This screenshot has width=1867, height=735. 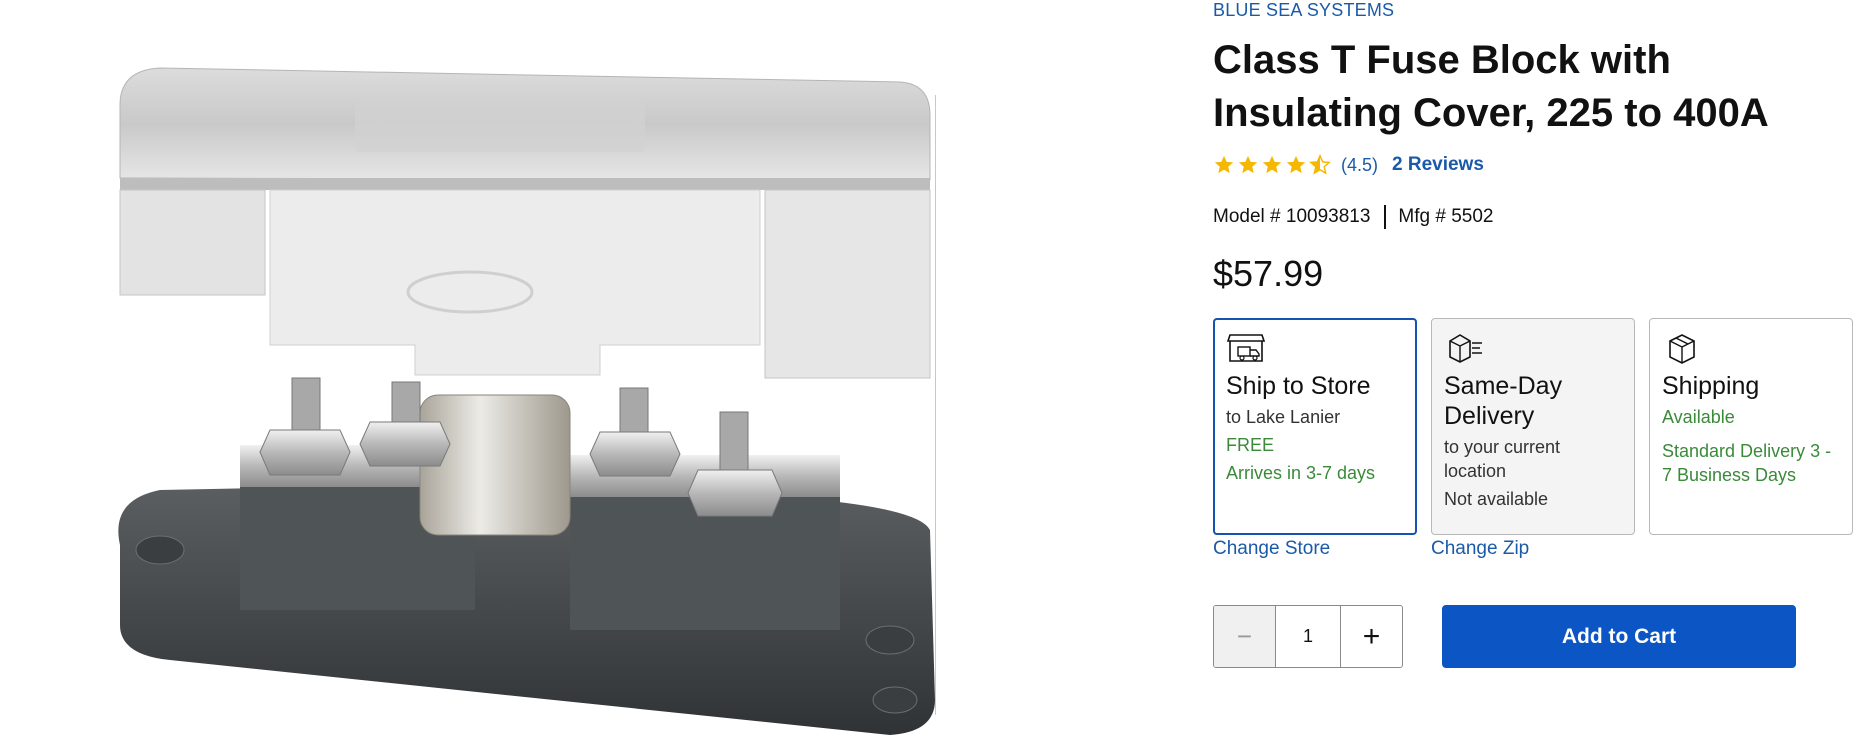 I want to click on quantity-input: 1, so click(x=1308, y=636).